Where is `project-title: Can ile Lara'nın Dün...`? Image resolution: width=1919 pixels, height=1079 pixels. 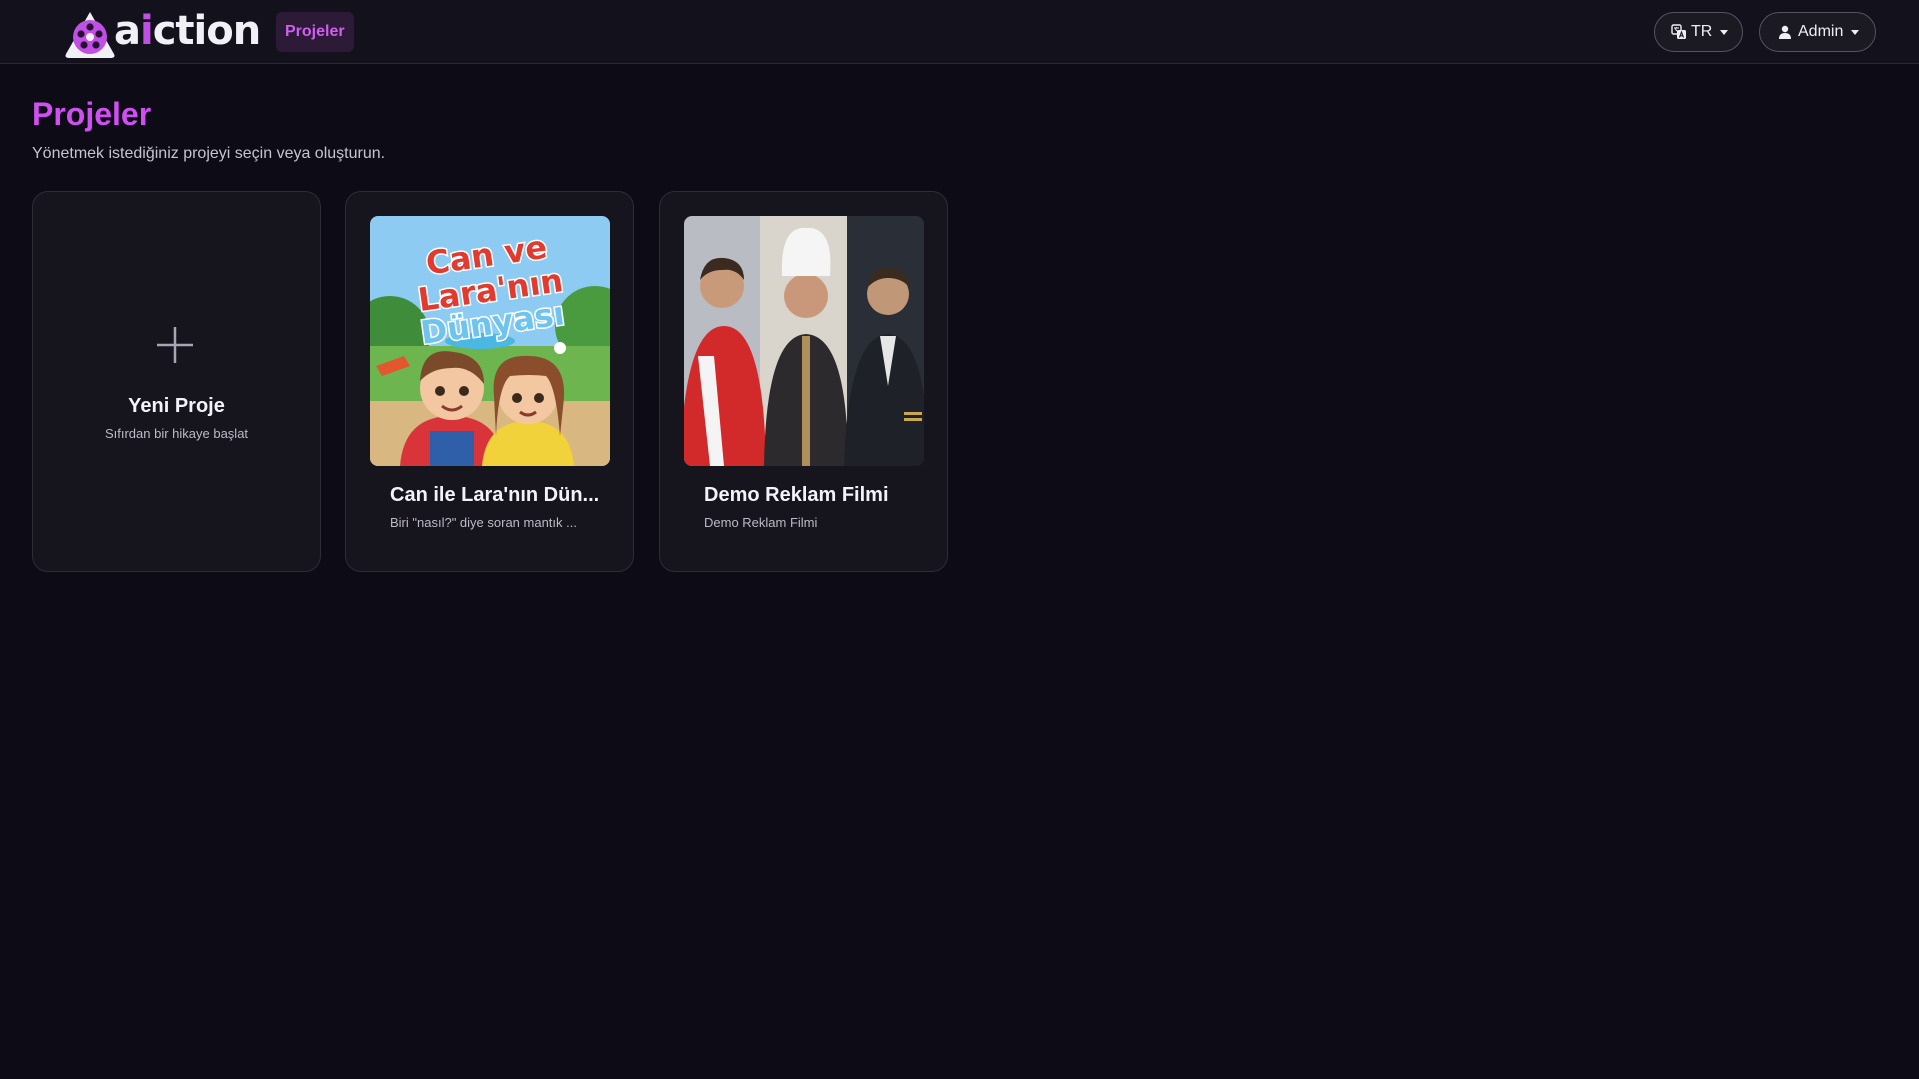
project-title: Can ile Lara'nın Dün... is located at coordinates (495, 495).